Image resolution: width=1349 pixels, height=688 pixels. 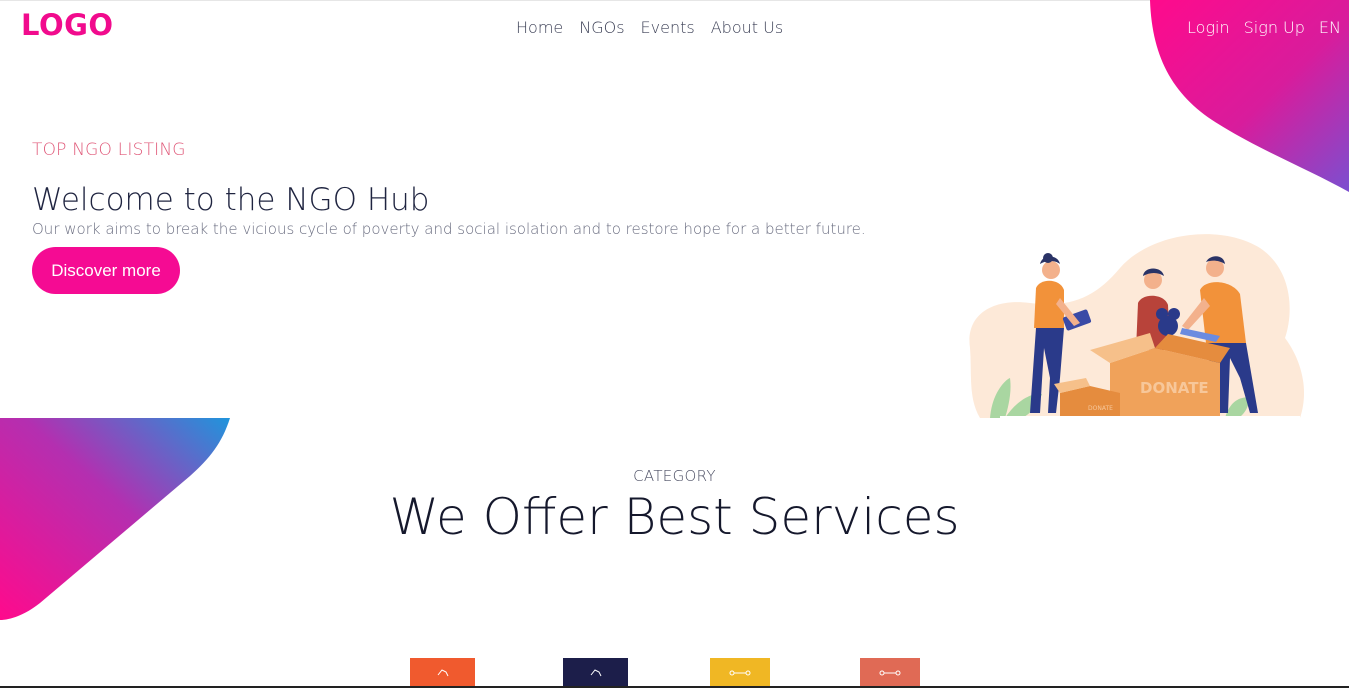 What do you see at coordinates (674, 517) in the screenshot?
I see `services-title: We Offer Best Services` at bounding box center [674, 517].